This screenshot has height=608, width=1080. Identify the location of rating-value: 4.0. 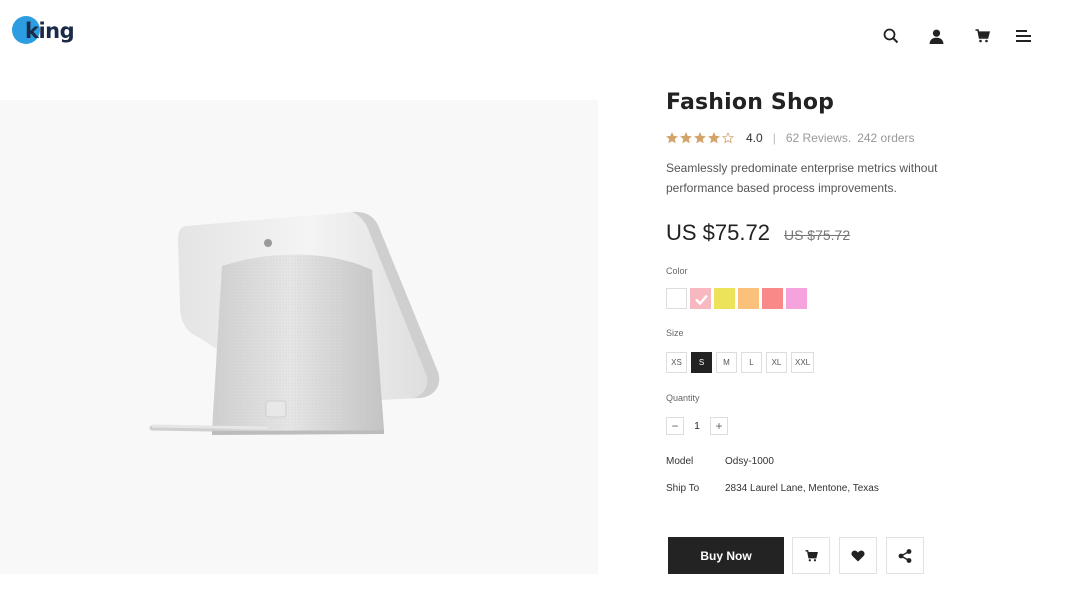
(754, 138).